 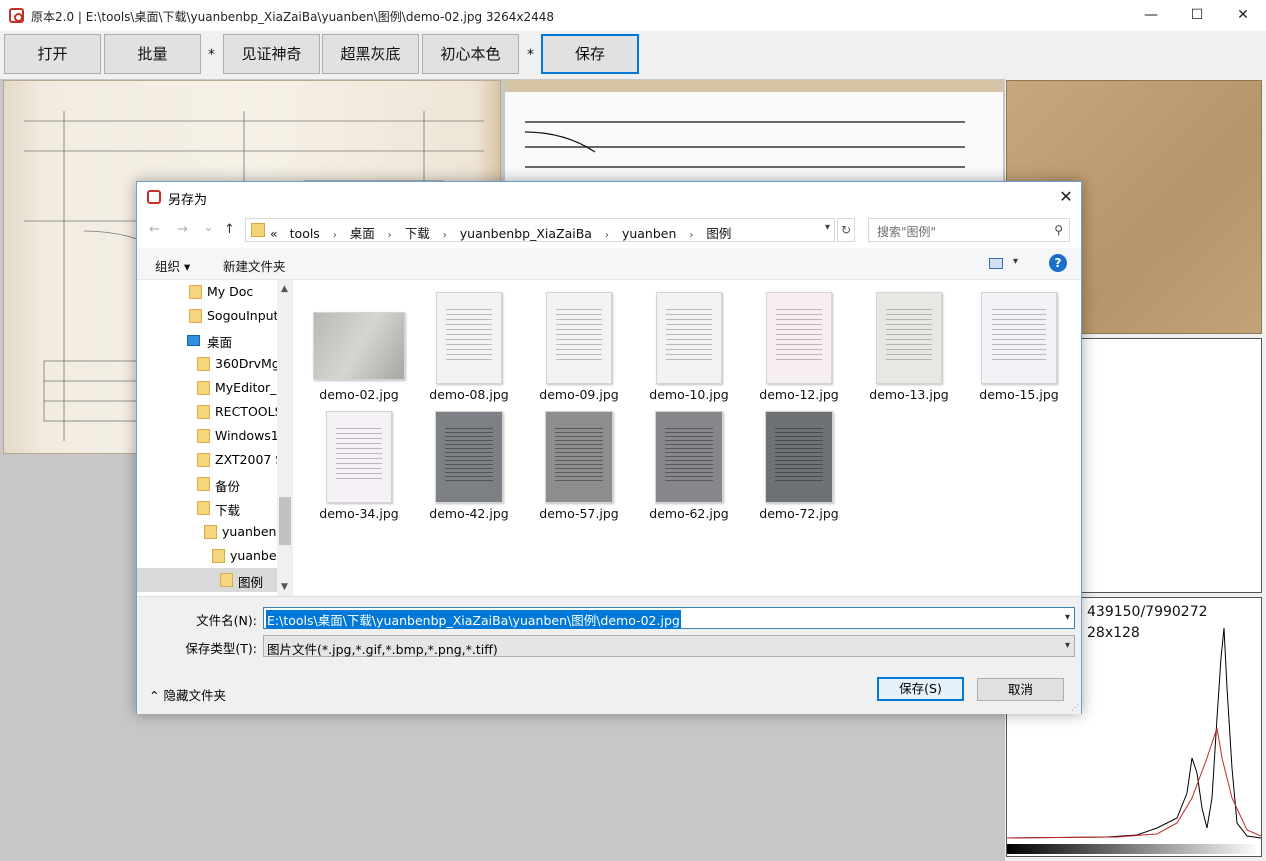 I want to click on breadcrumb-tools: tools, so click(x=305, y=233).